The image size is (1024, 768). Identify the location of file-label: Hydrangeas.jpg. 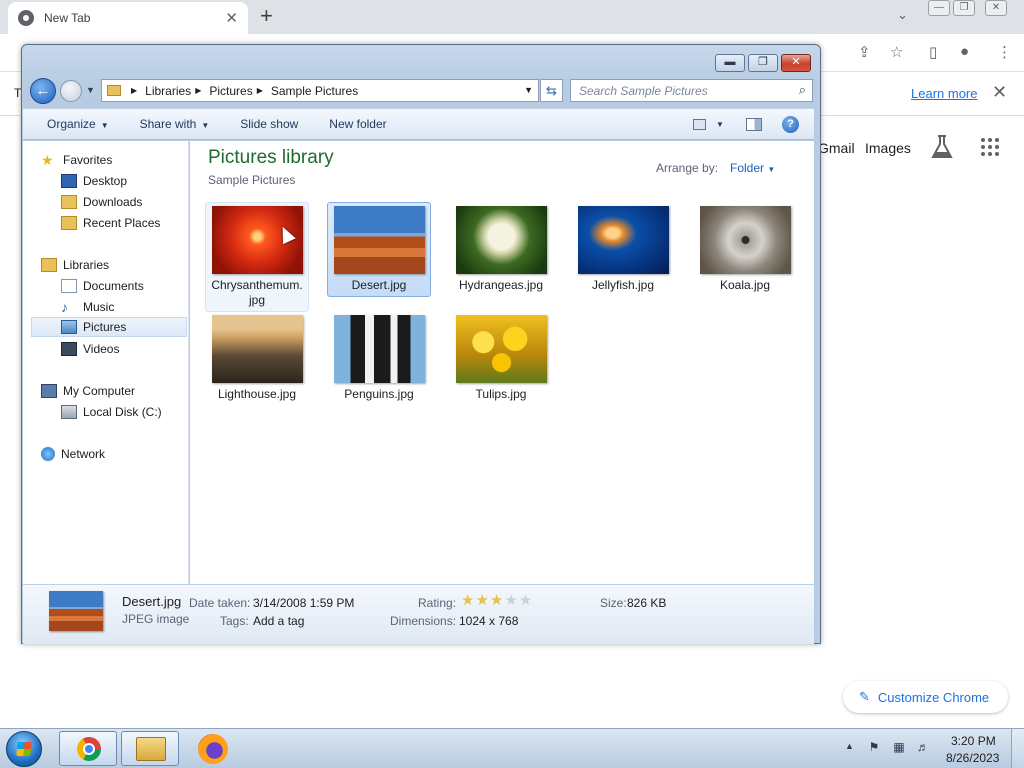
(501, 285).